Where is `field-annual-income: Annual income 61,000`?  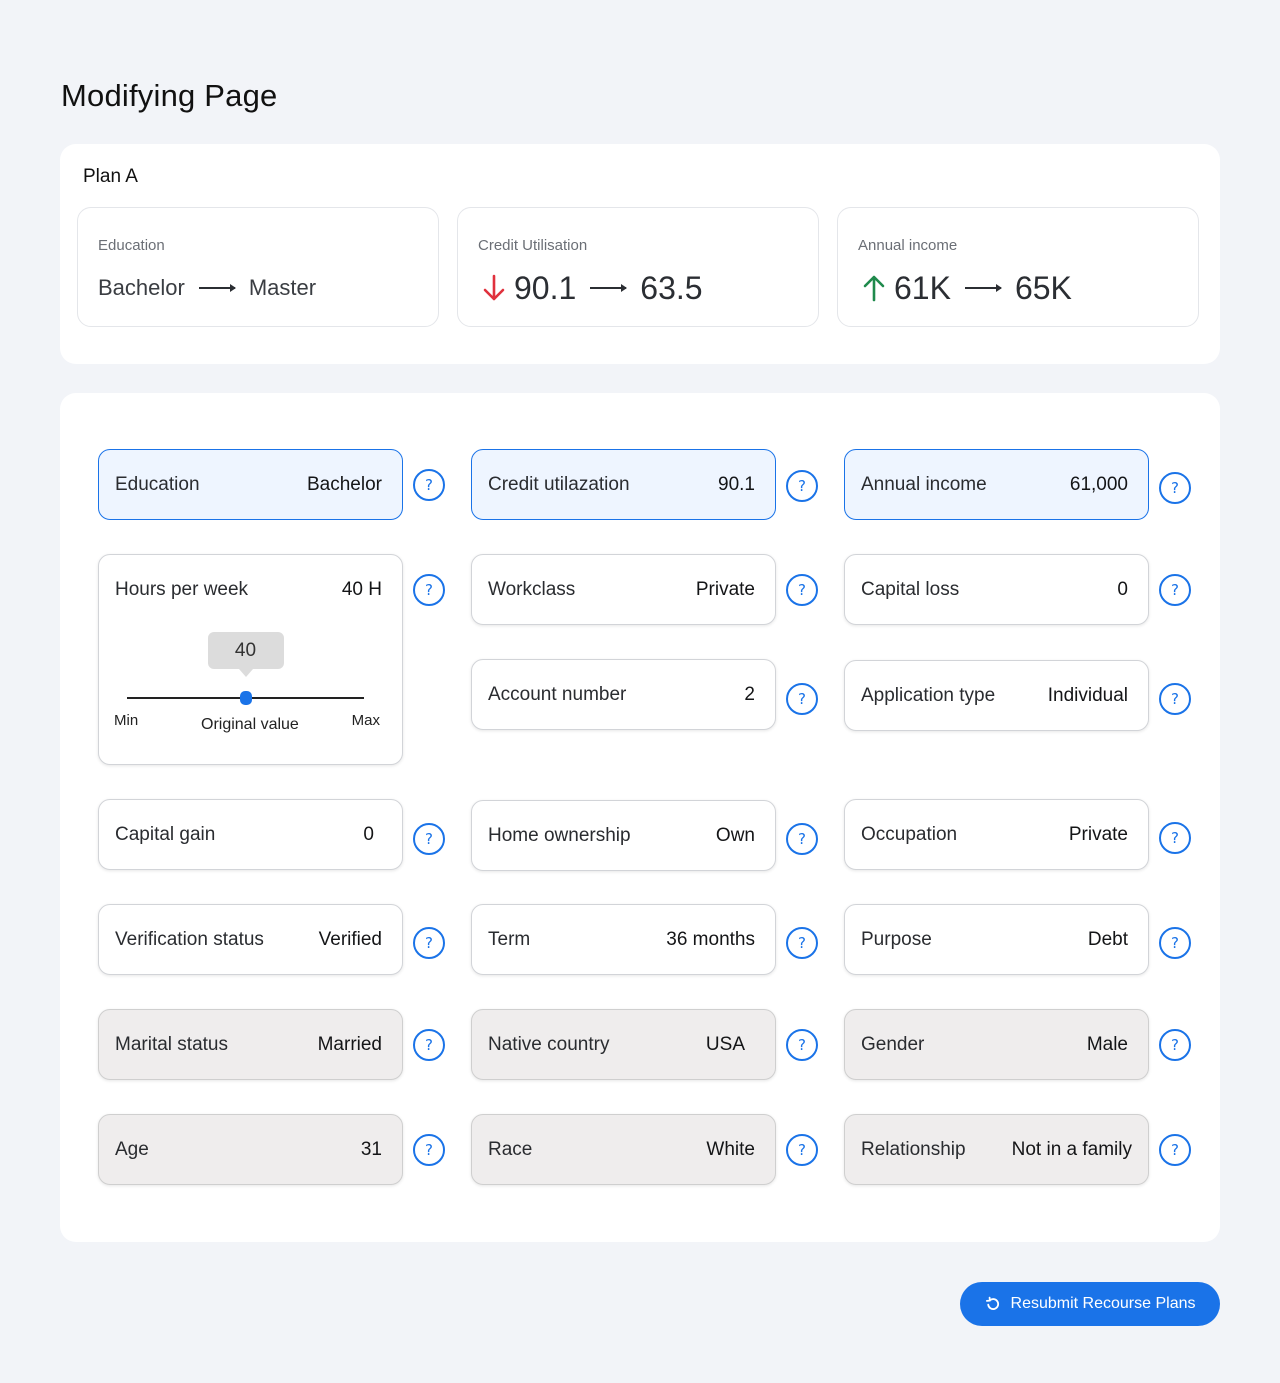 field-annual-income: Annual income 61,000 is located at coordinates (996, 484).